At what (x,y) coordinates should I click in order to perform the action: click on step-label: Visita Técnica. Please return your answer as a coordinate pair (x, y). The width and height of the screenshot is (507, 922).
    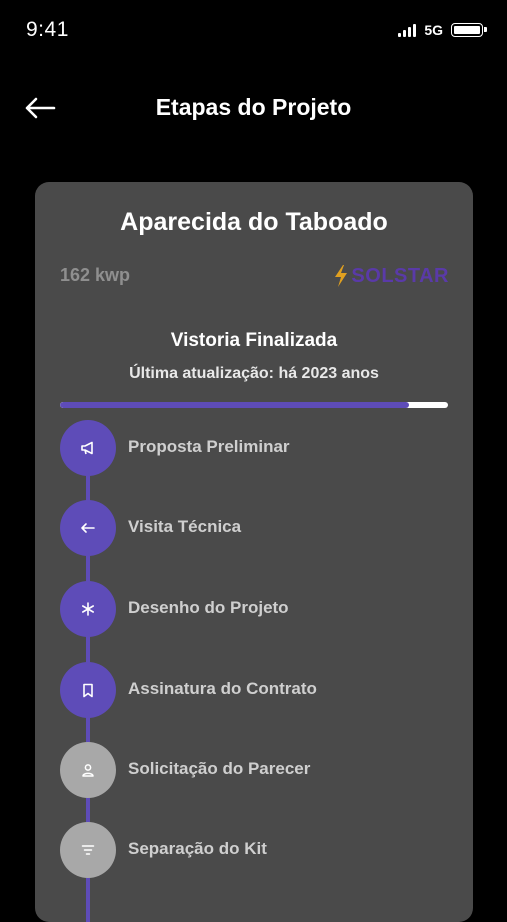
    Looking at the image, I should click on (185, 526).